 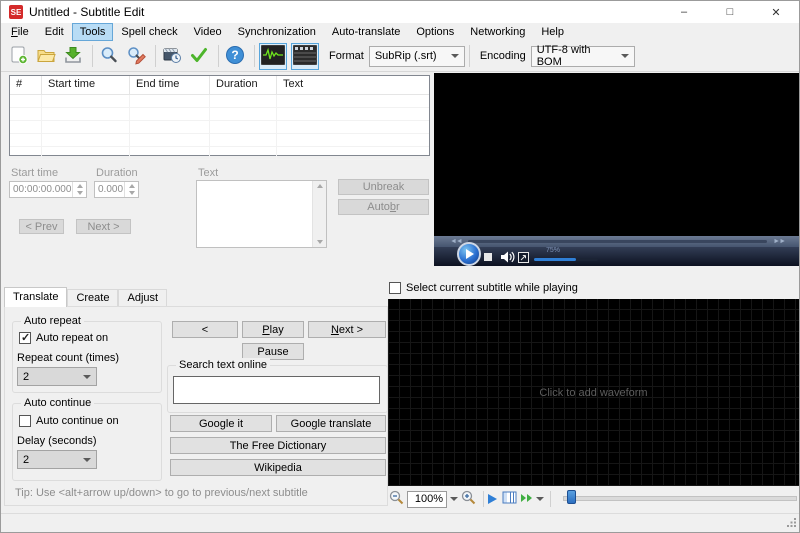 What do you see at coordinates (136, 56) in the screenshot?
I see `replace-button` at bounding box center [136, 56].